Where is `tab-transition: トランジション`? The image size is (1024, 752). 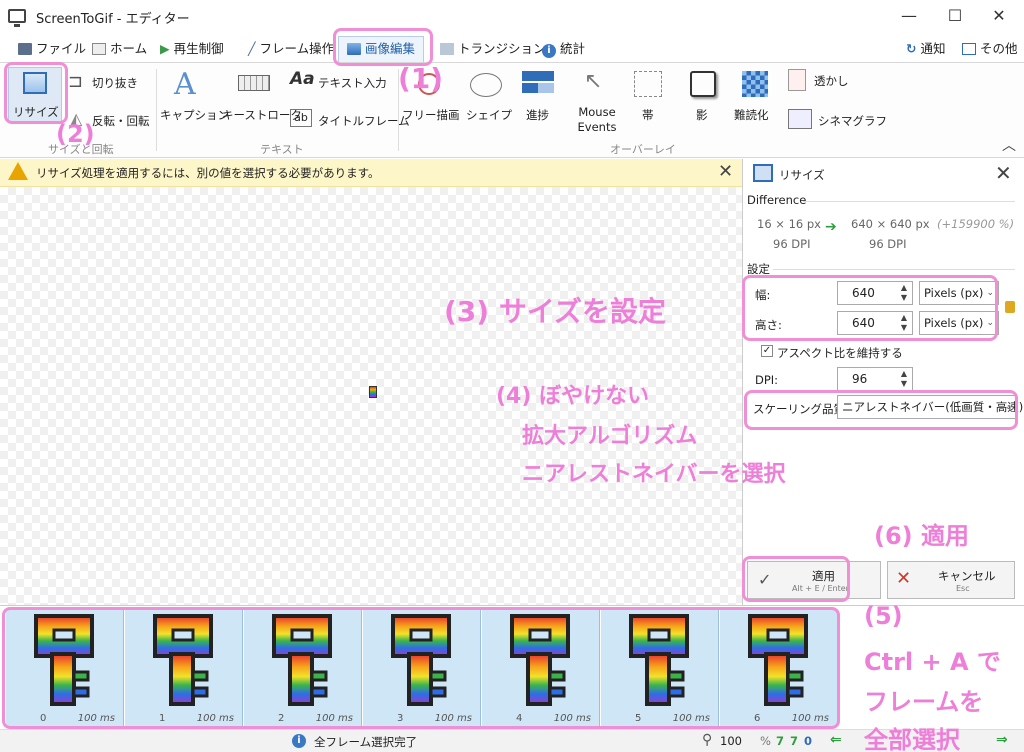 tab-transition: トランジション is located at coordinates (493, 49).